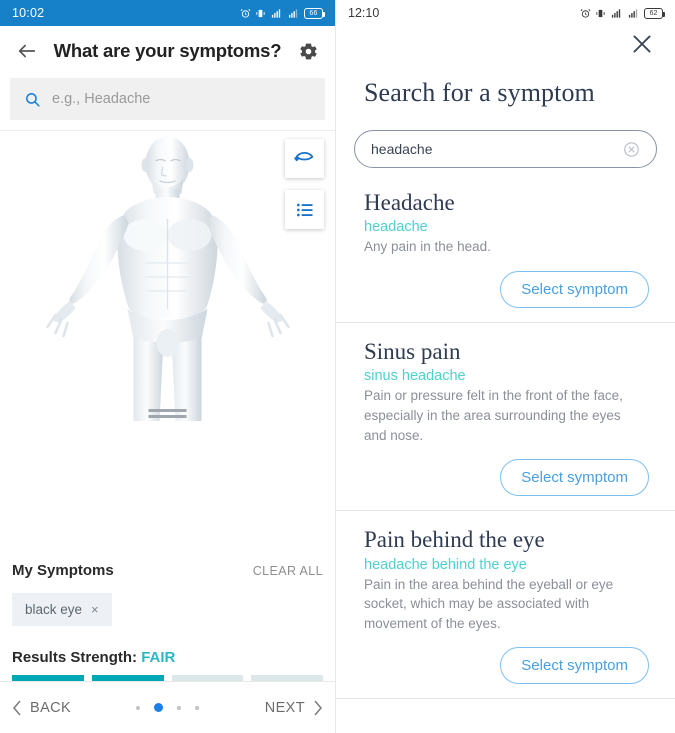  Describe the element at coordinates (288, 571) in the screenshot. I see `clear-all-button: CLEAR ALL` at that location.